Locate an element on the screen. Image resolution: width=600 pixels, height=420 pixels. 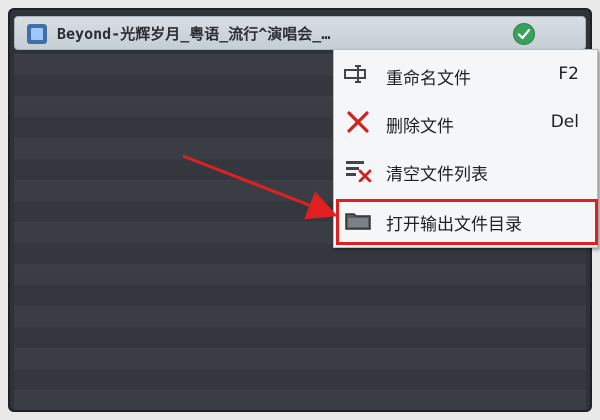
menu-item-rename: 重命名文件 F2 is located at coordinates (465, 74).